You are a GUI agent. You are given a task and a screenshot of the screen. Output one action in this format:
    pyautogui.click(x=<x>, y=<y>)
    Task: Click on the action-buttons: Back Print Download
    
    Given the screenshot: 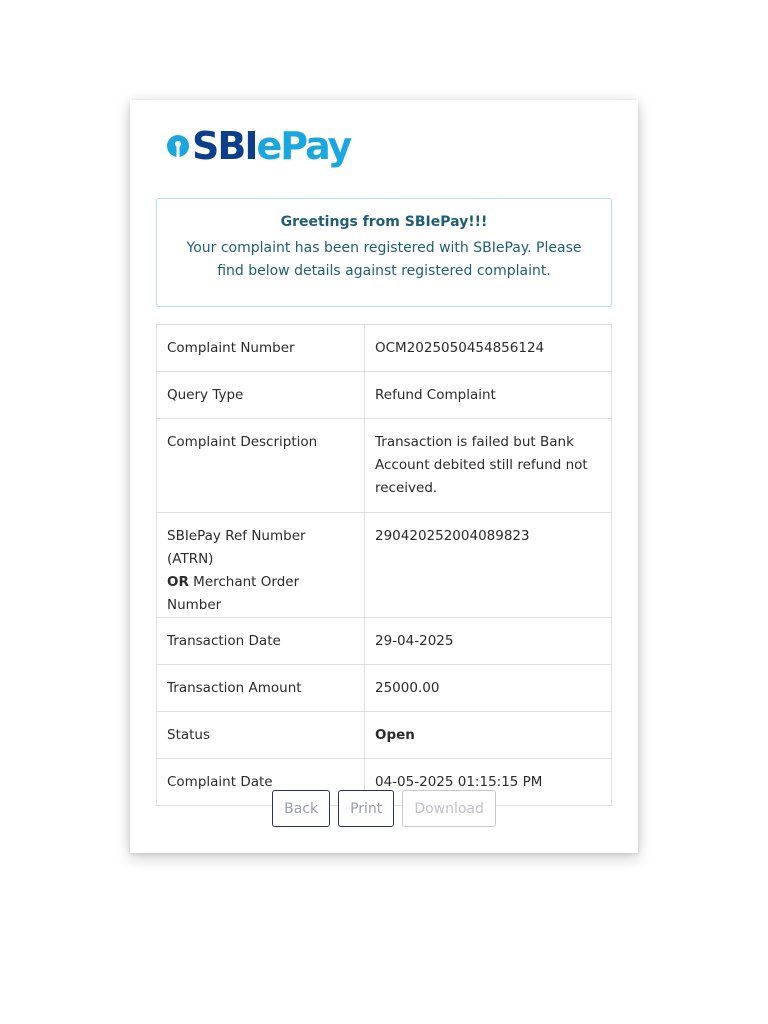 What is the action you would take?
    pyautogui.click(x=384, y=808)
    